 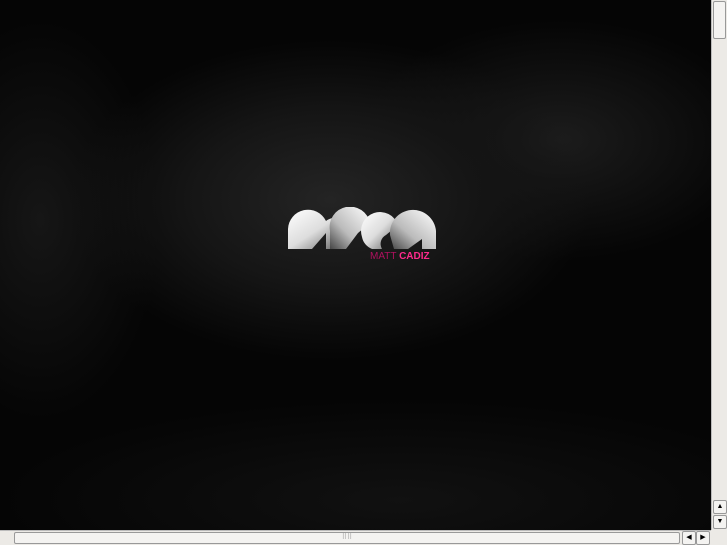 What do you see at coordinates (703, 538) in the screenshot?
I see `scroll-right-button: ▶` at bounding box center [703, 538].